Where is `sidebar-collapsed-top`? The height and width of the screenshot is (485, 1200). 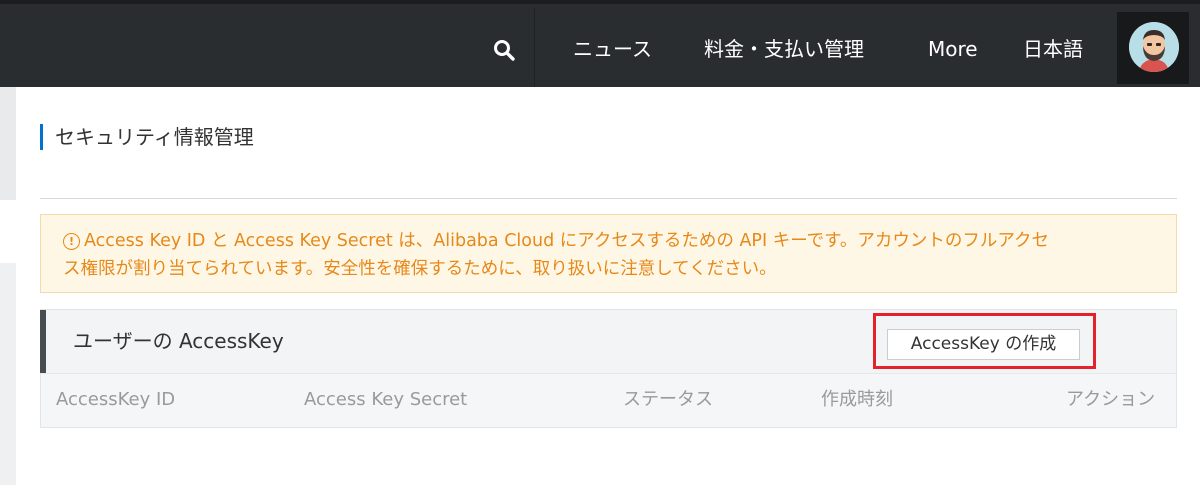
sidebar-collapsed-top is located at coordinates (8, 143).